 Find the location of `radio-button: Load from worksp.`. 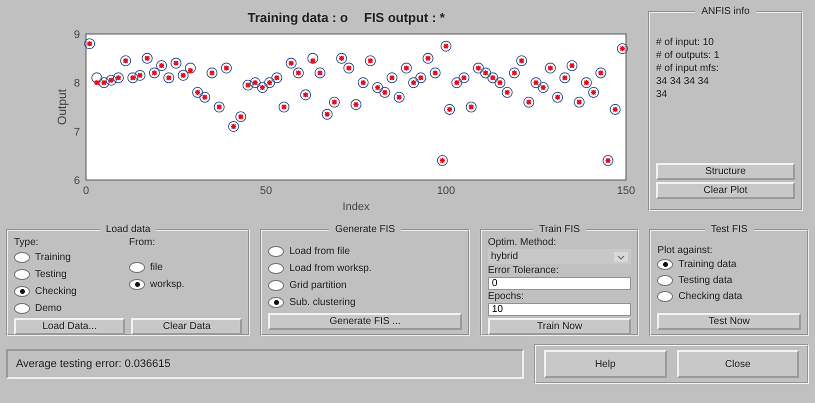

radio-button: Load from worksp. is located at coordinates (365, 268).